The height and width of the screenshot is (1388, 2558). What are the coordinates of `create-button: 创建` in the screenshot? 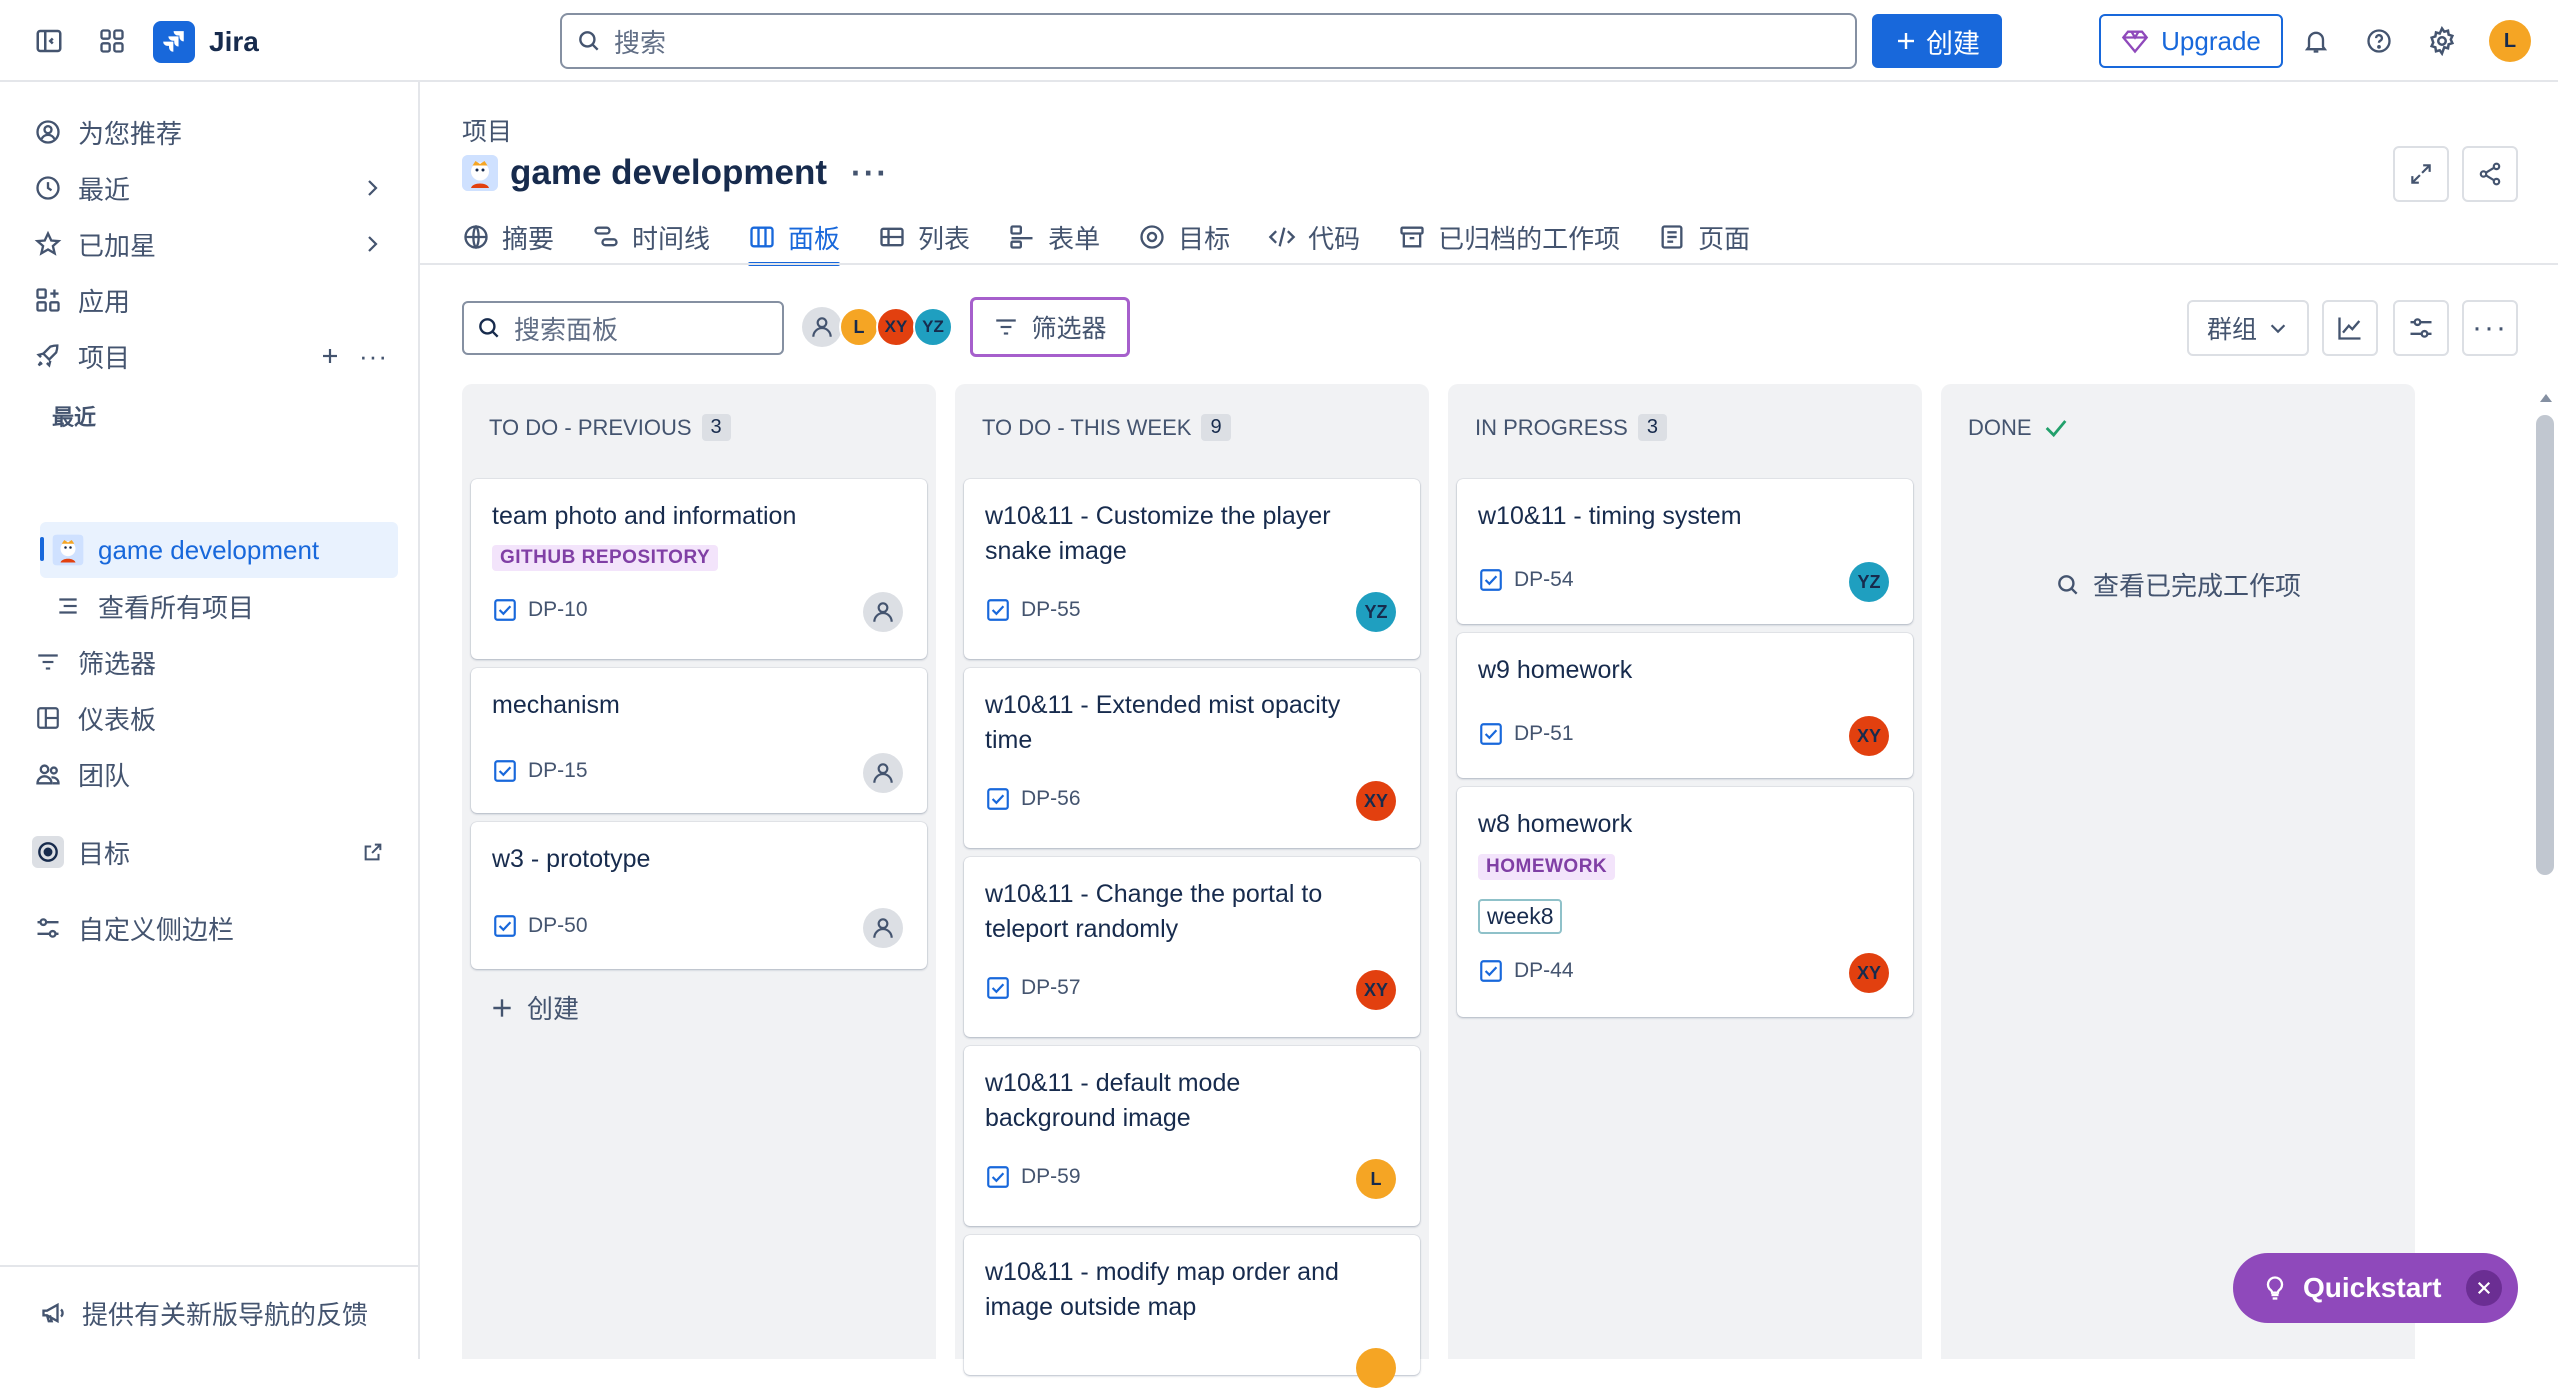 It's located at (1937, 41).